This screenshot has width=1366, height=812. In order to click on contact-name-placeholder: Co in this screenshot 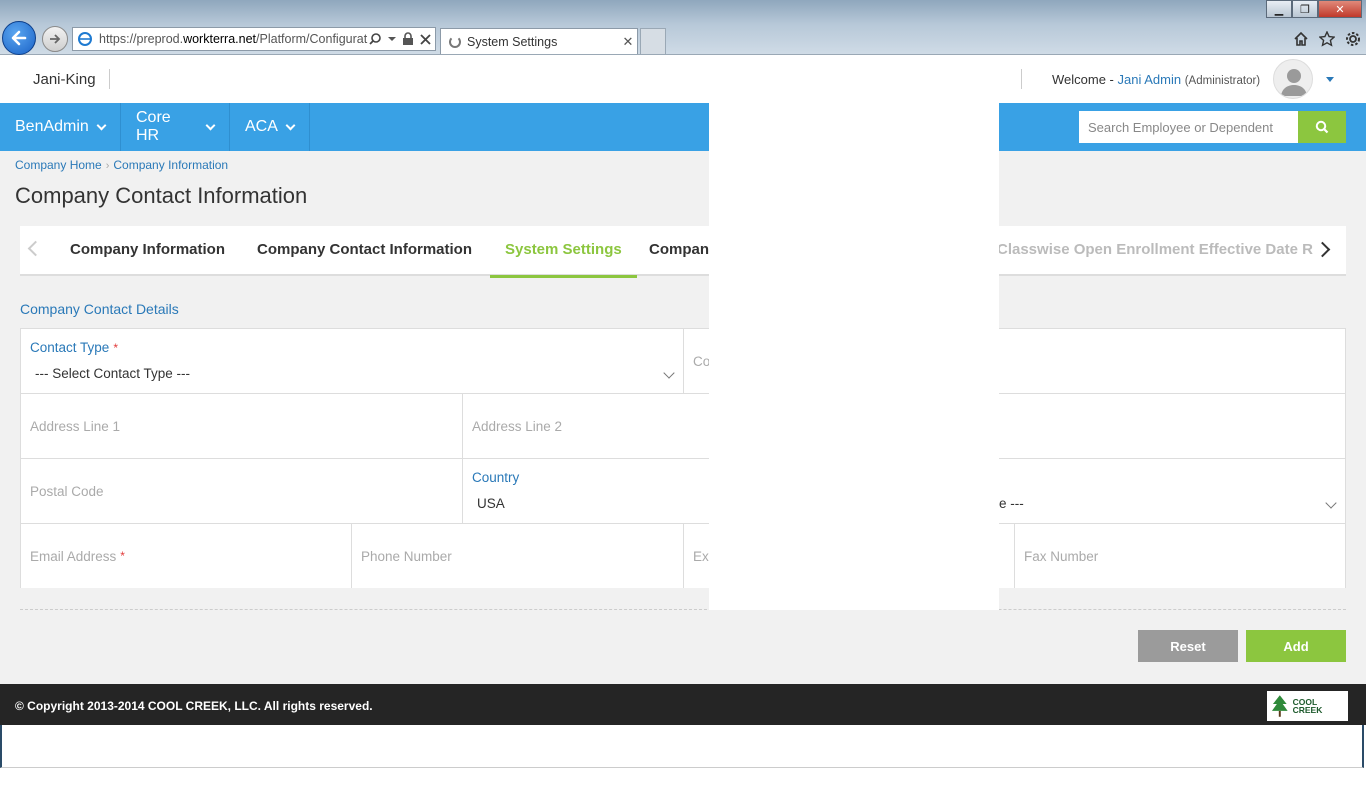, I will do `click(702, 361)`.